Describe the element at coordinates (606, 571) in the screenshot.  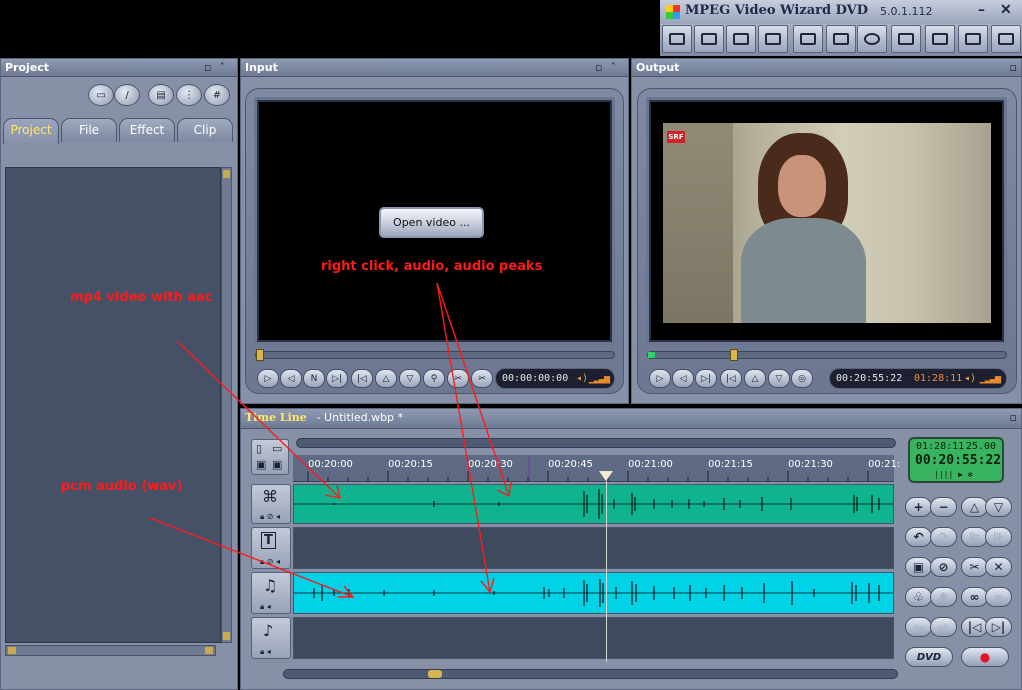
I see `playhead-line` at that location.